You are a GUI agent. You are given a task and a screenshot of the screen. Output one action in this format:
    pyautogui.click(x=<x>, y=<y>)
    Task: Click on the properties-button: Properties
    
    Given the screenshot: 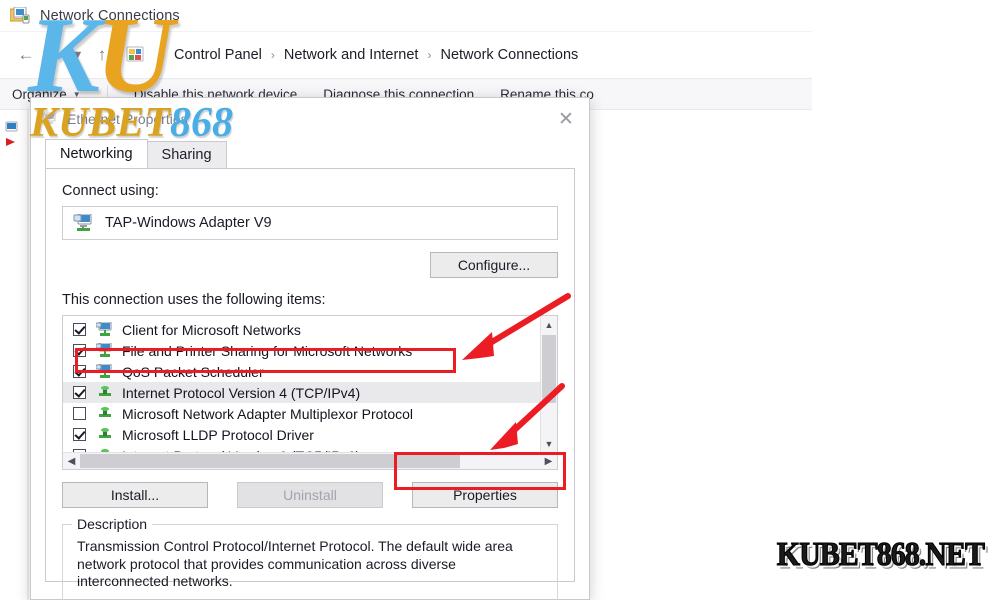 What is the action you would take?
    pyautogui.click(x=485, y=495)
    